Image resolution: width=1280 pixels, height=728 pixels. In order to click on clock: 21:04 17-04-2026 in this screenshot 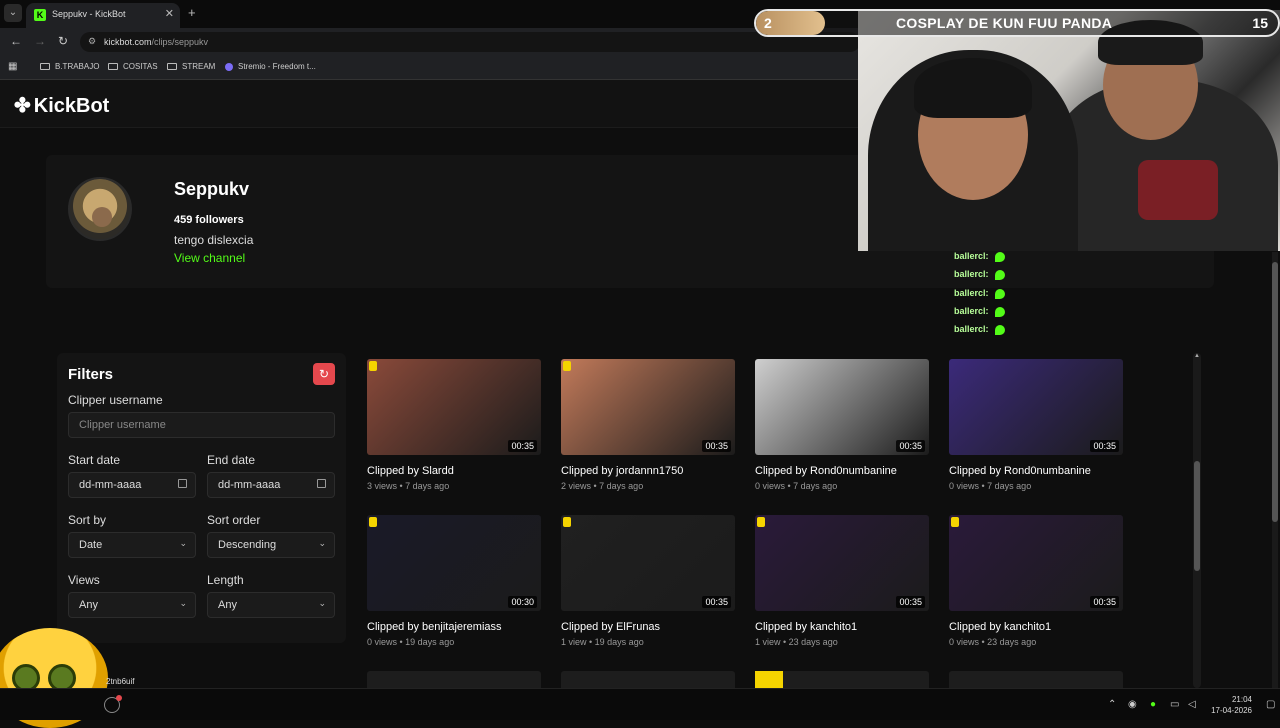, I will do `click(1231, 705)`.